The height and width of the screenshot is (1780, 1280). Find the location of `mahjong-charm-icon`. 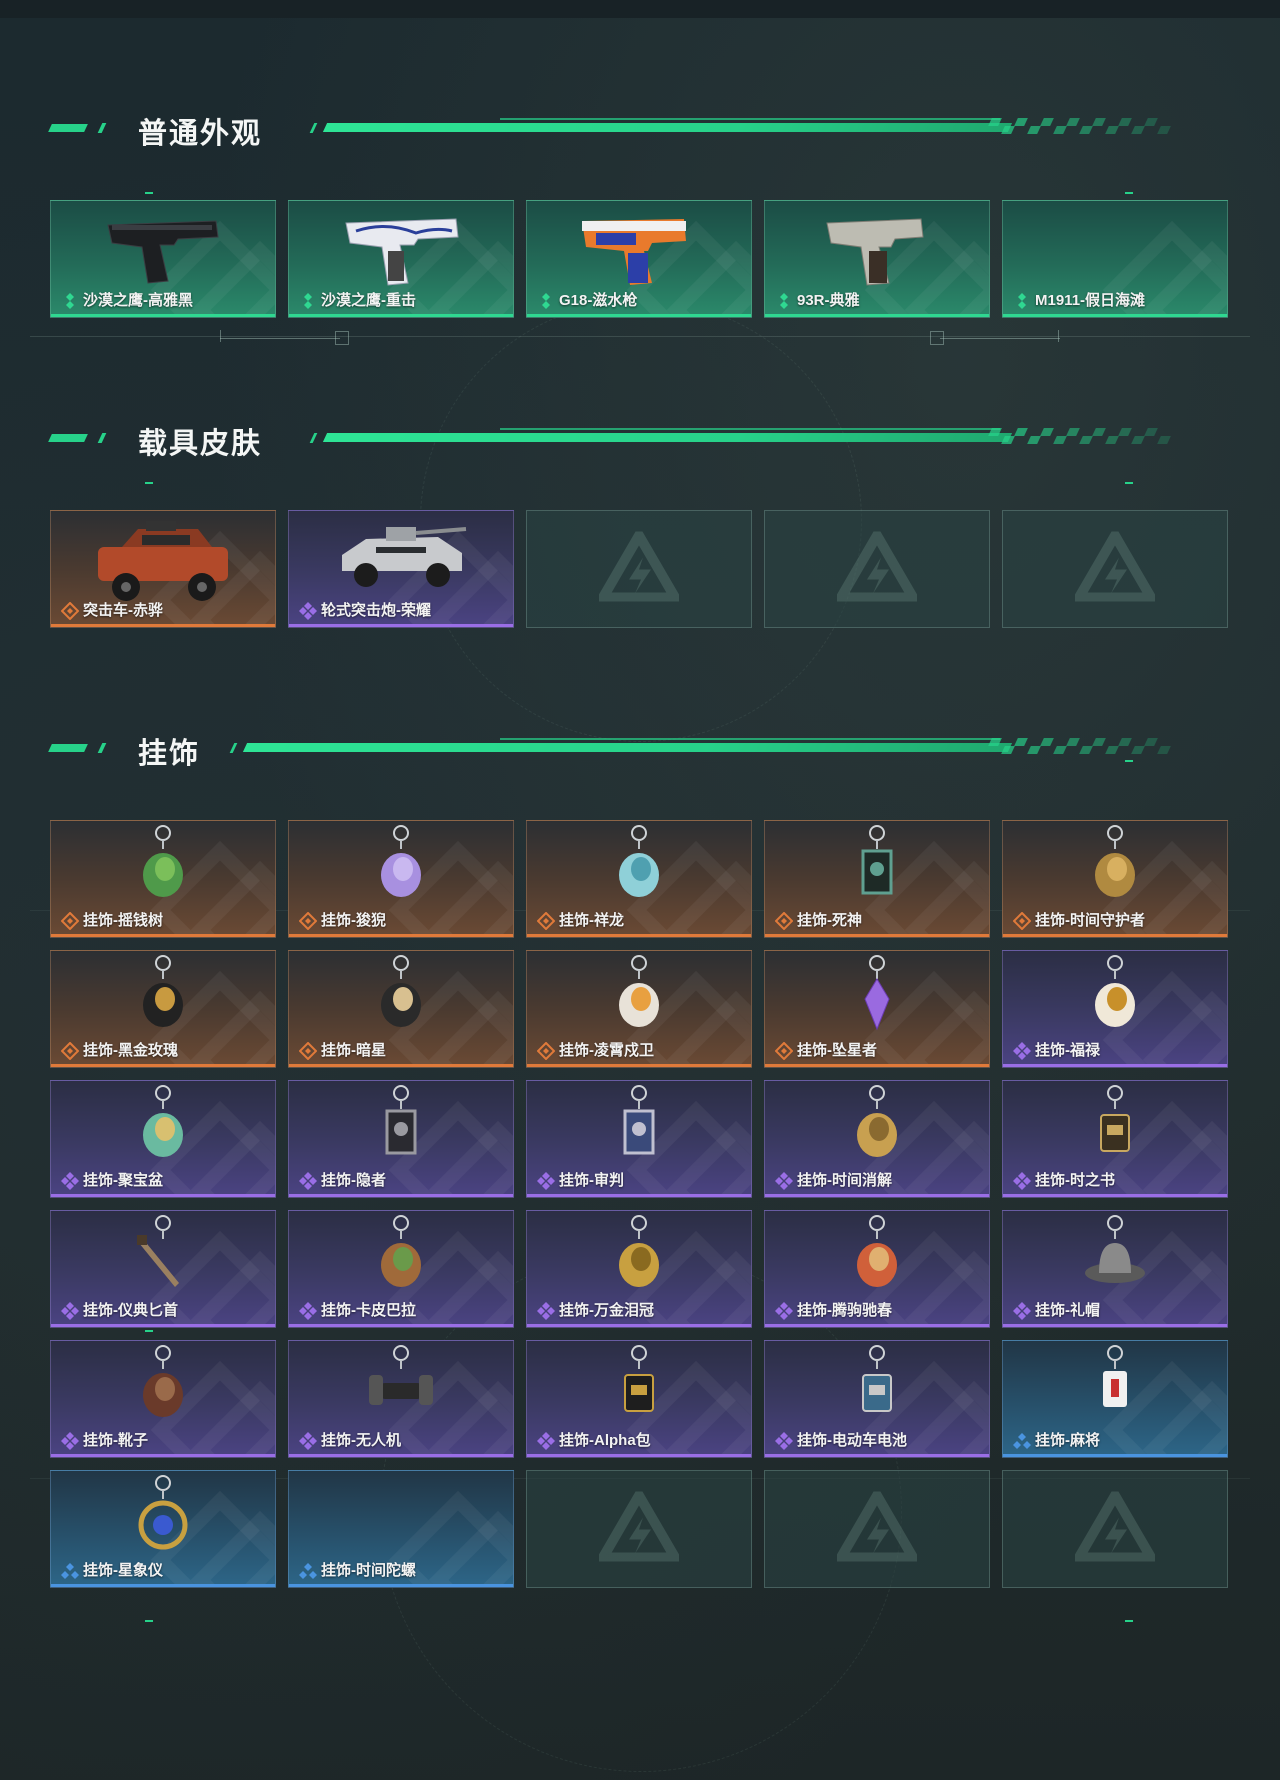

mahjong-charm-icon is located at coordinates (1115, 1390).